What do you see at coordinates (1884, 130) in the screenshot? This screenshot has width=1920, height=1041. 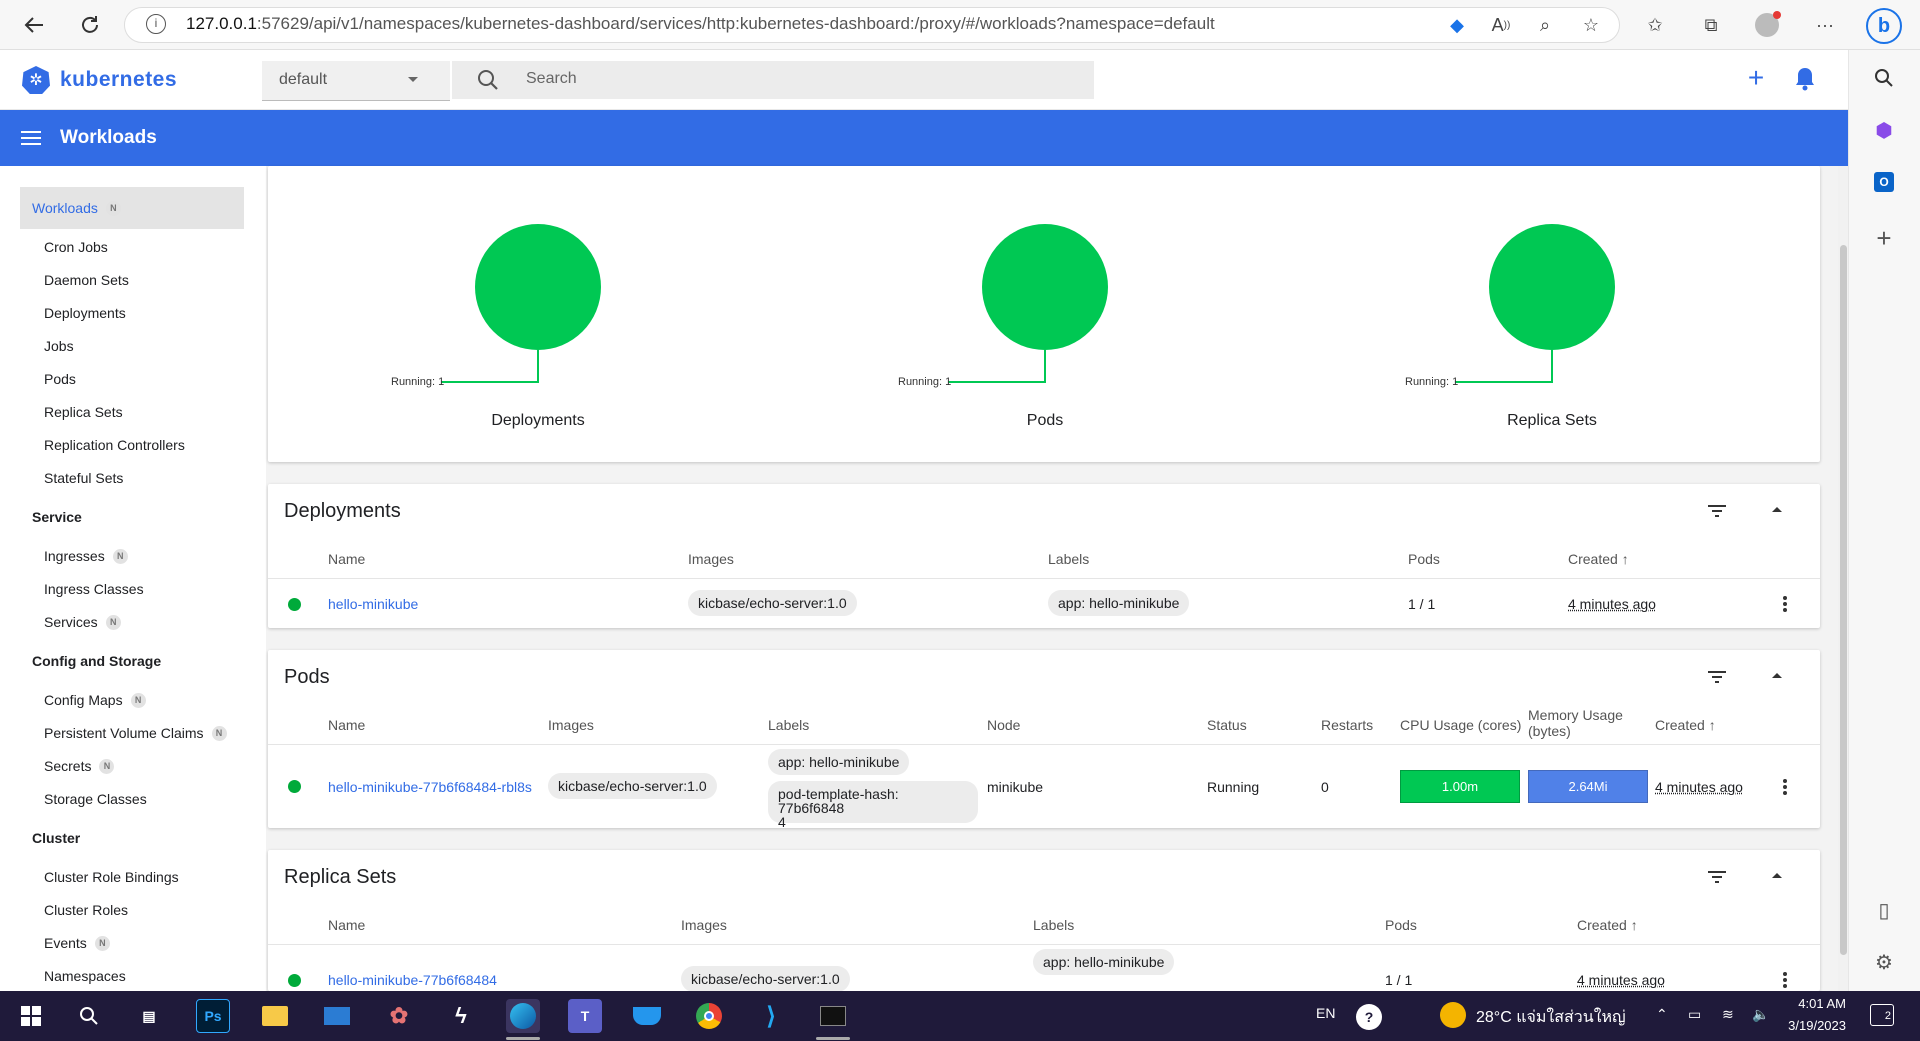 I see `sidebar-discover-icon: ⬢` at bounding box center [1884, 130].